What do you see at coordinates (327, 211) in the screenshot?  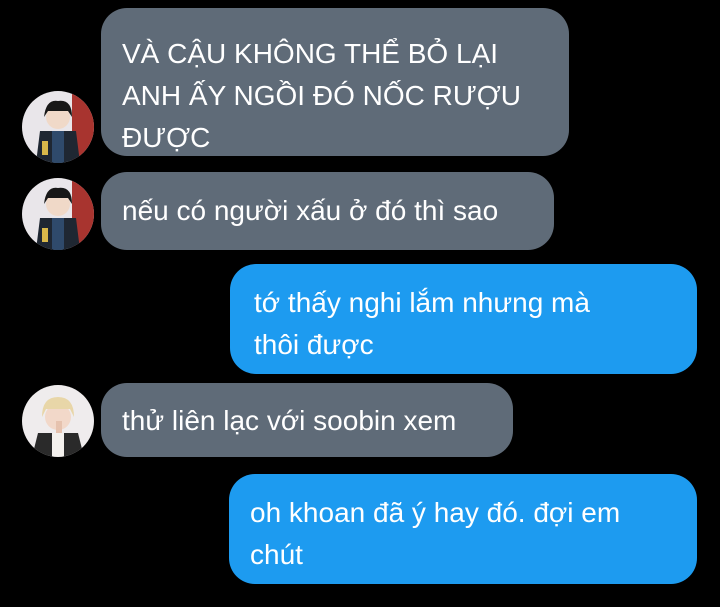 I see `message-bubble-received: nếu có người xấu ở đó thì sao` at bounding box center [327, 211].